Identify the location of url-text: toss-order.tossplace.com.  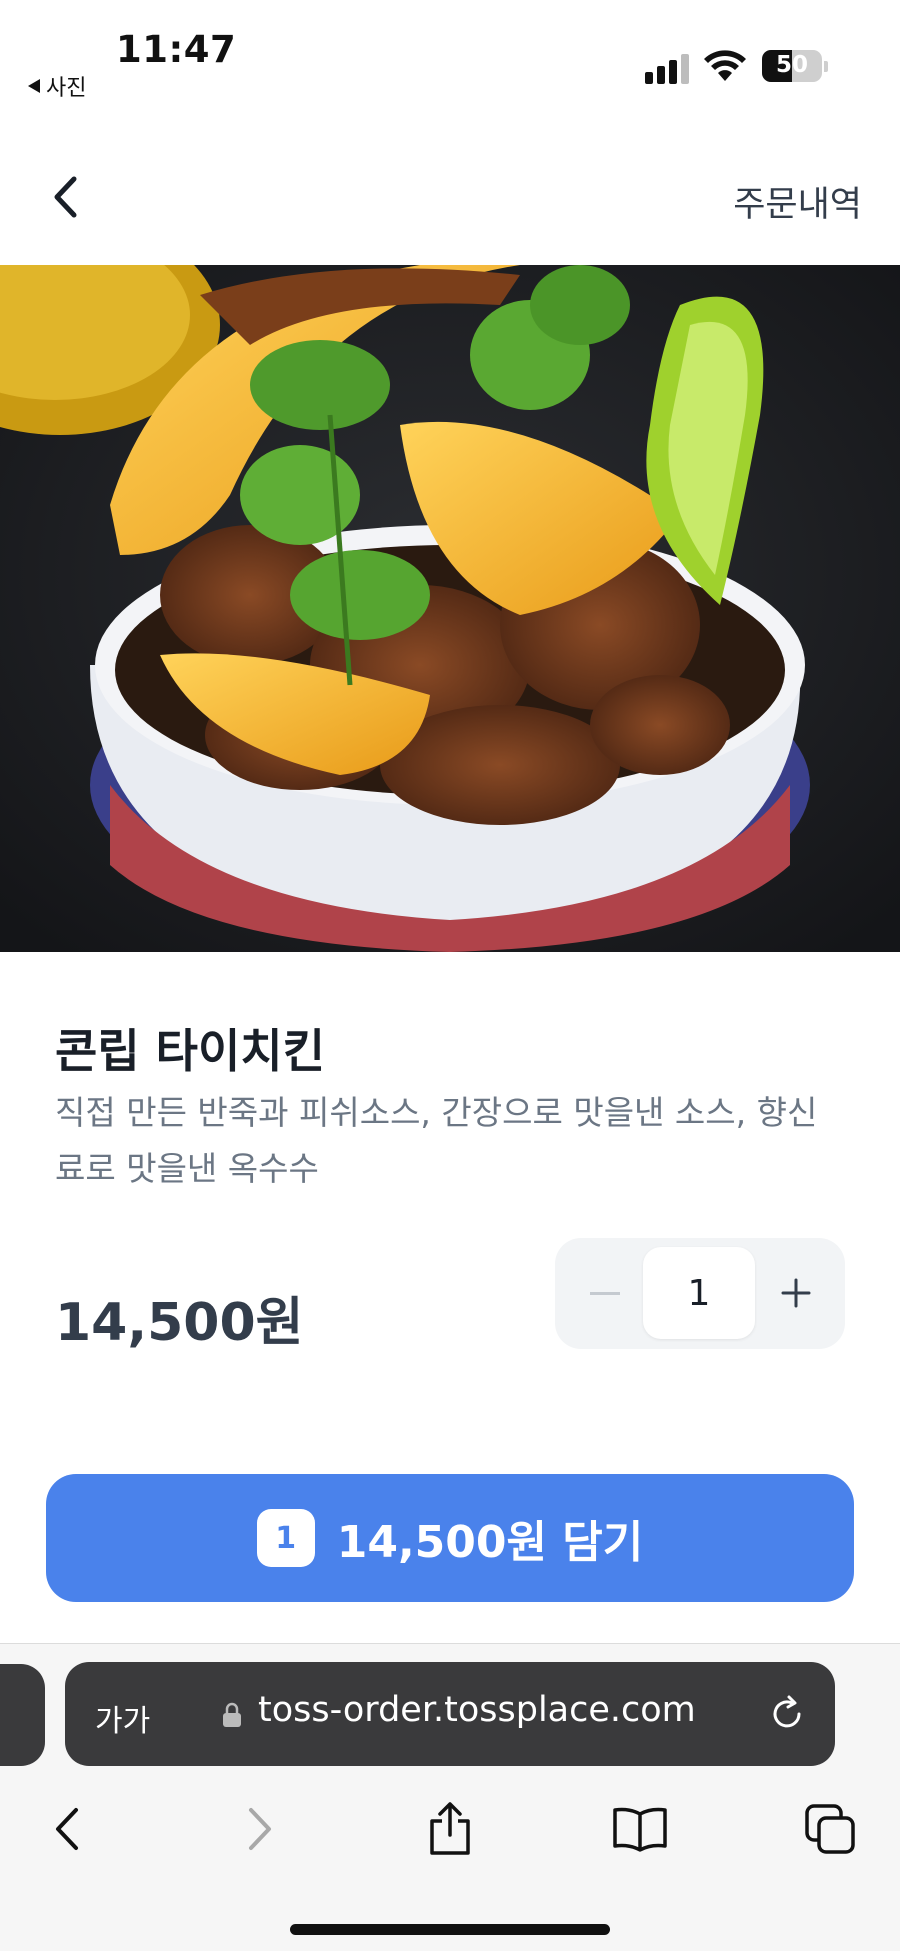
(477, 1710).